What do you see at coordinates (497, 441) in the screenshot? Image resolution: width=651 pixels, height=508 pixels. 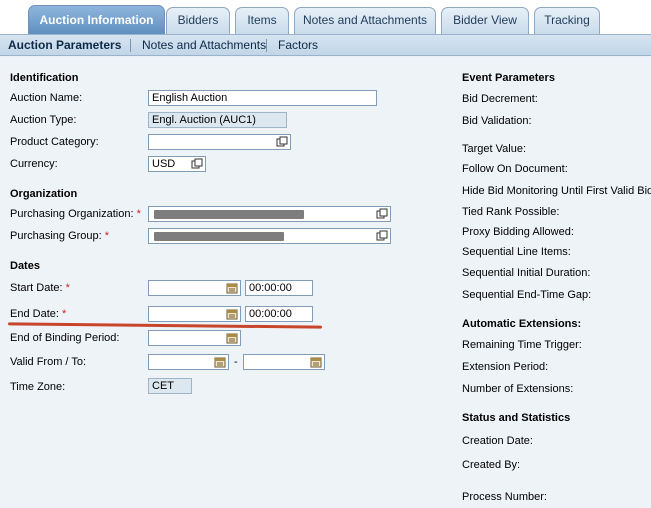 I see `creation-date-label: Creation Date:` at bounding box center [497, 441].